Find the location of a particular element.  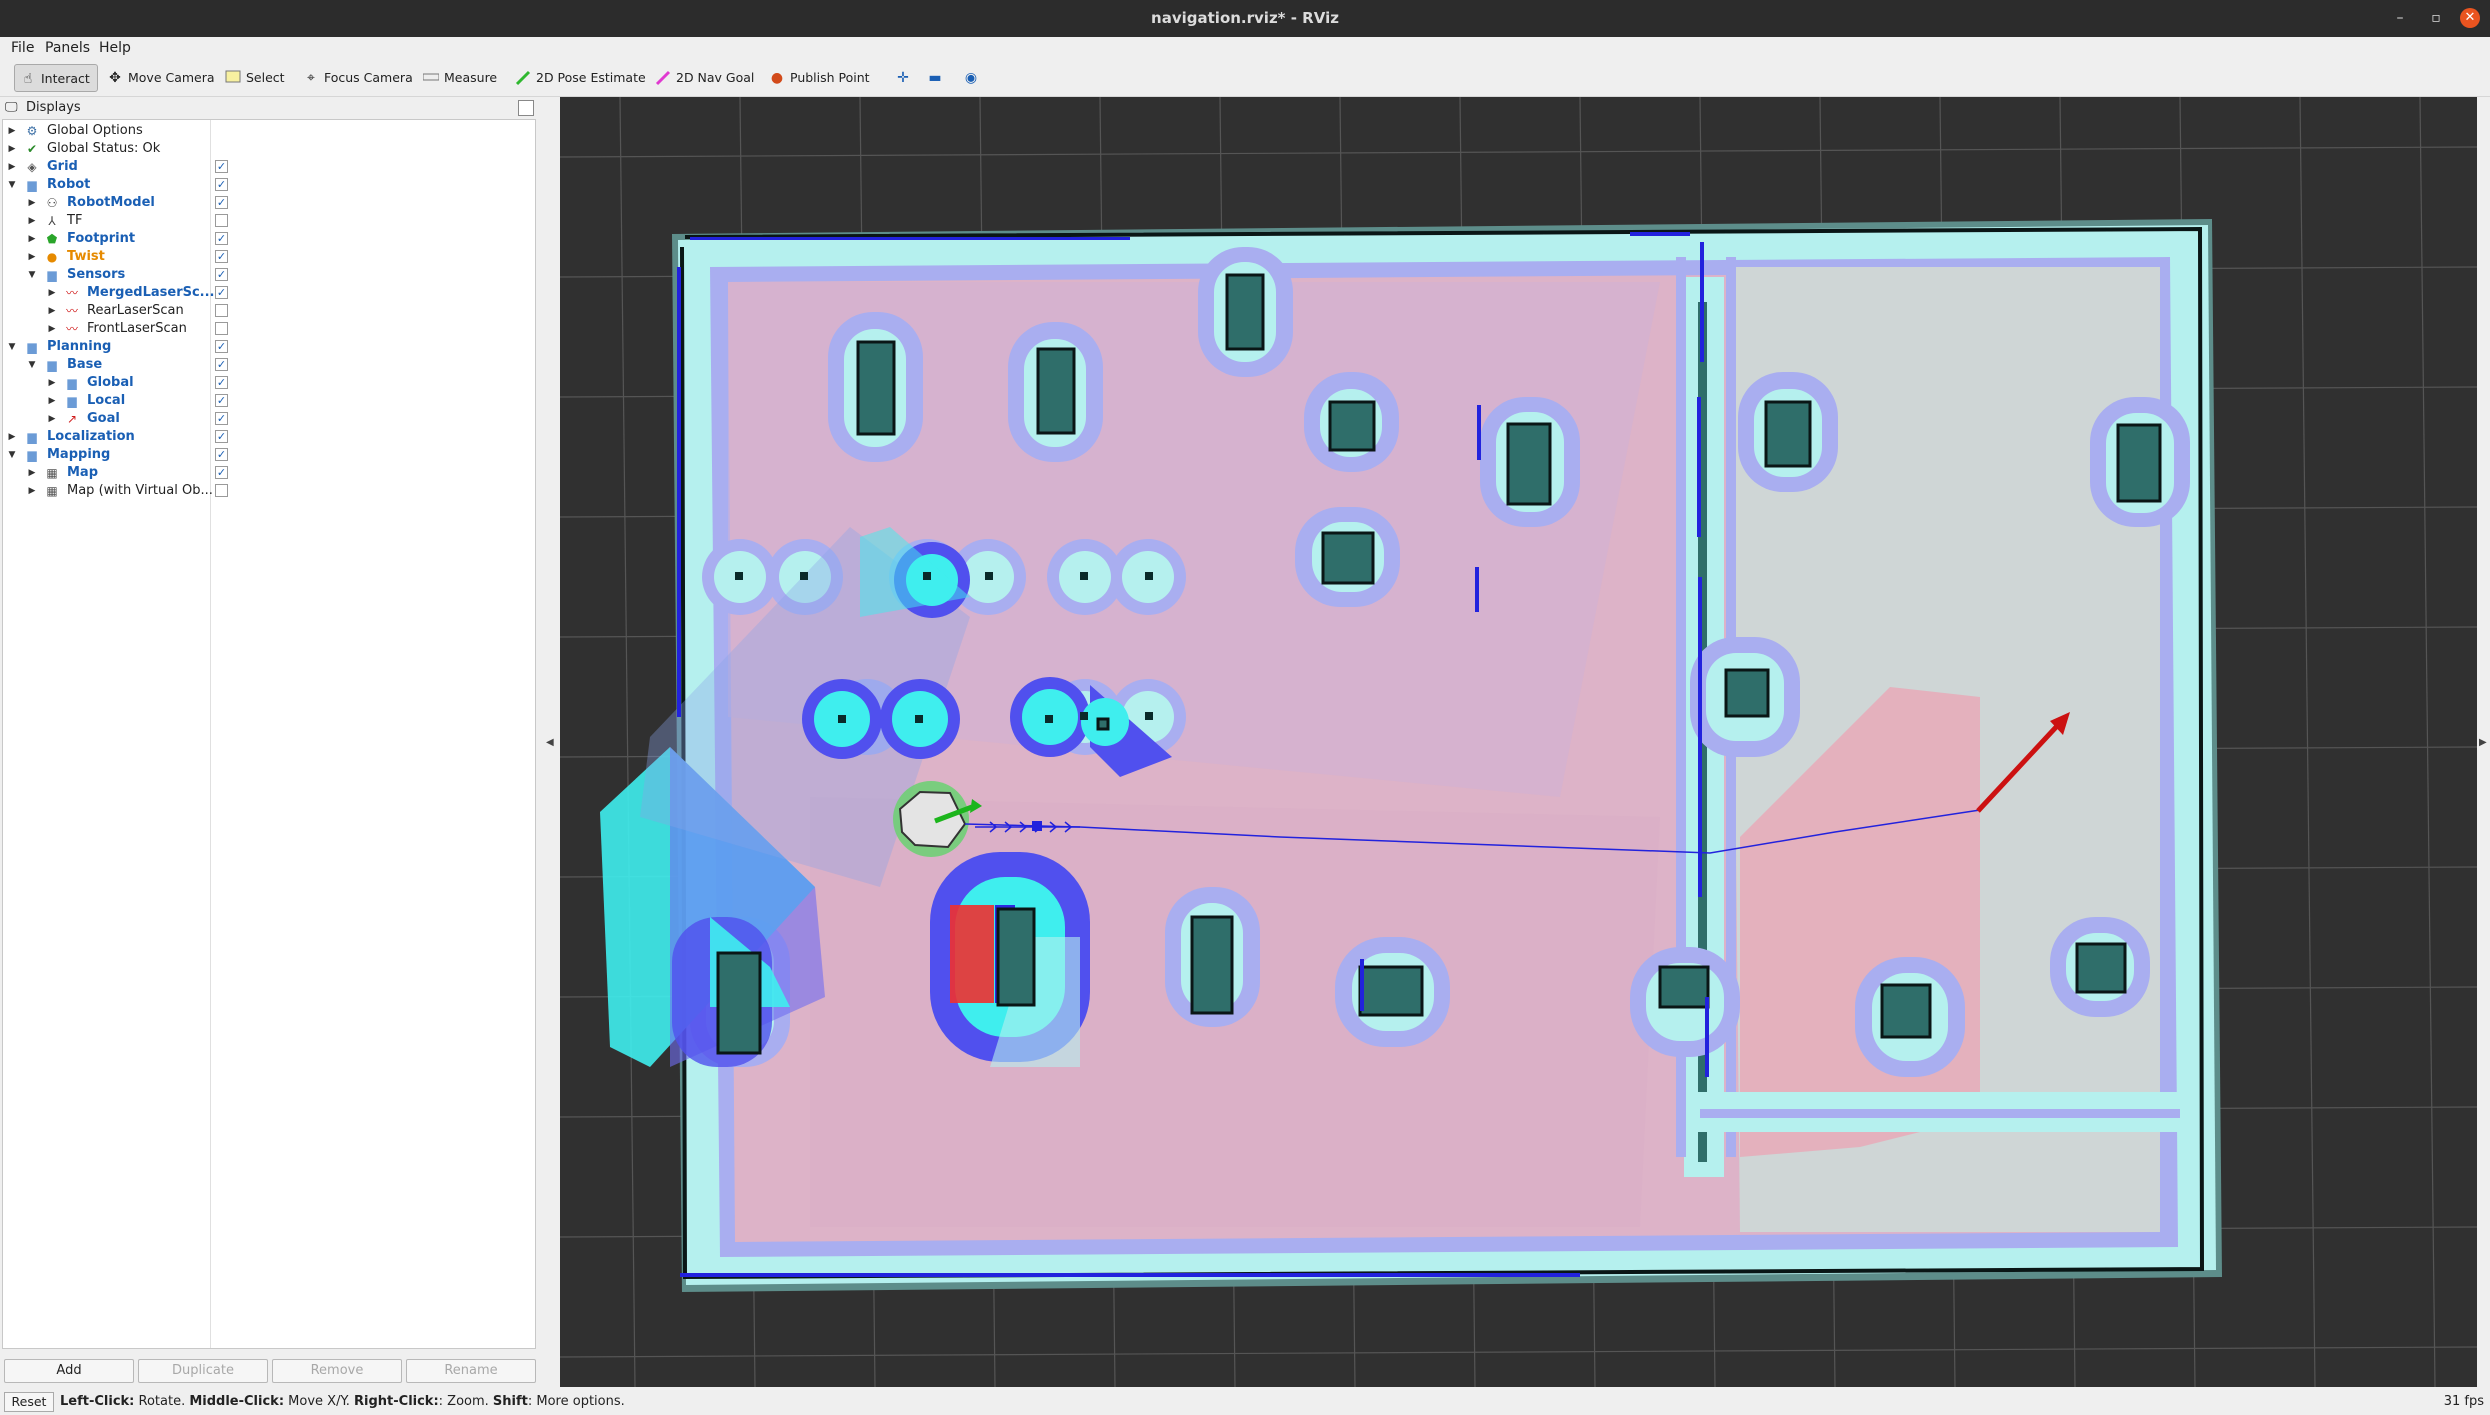

menu-bar: File Panels Help is located at coordinates (1245, 48).